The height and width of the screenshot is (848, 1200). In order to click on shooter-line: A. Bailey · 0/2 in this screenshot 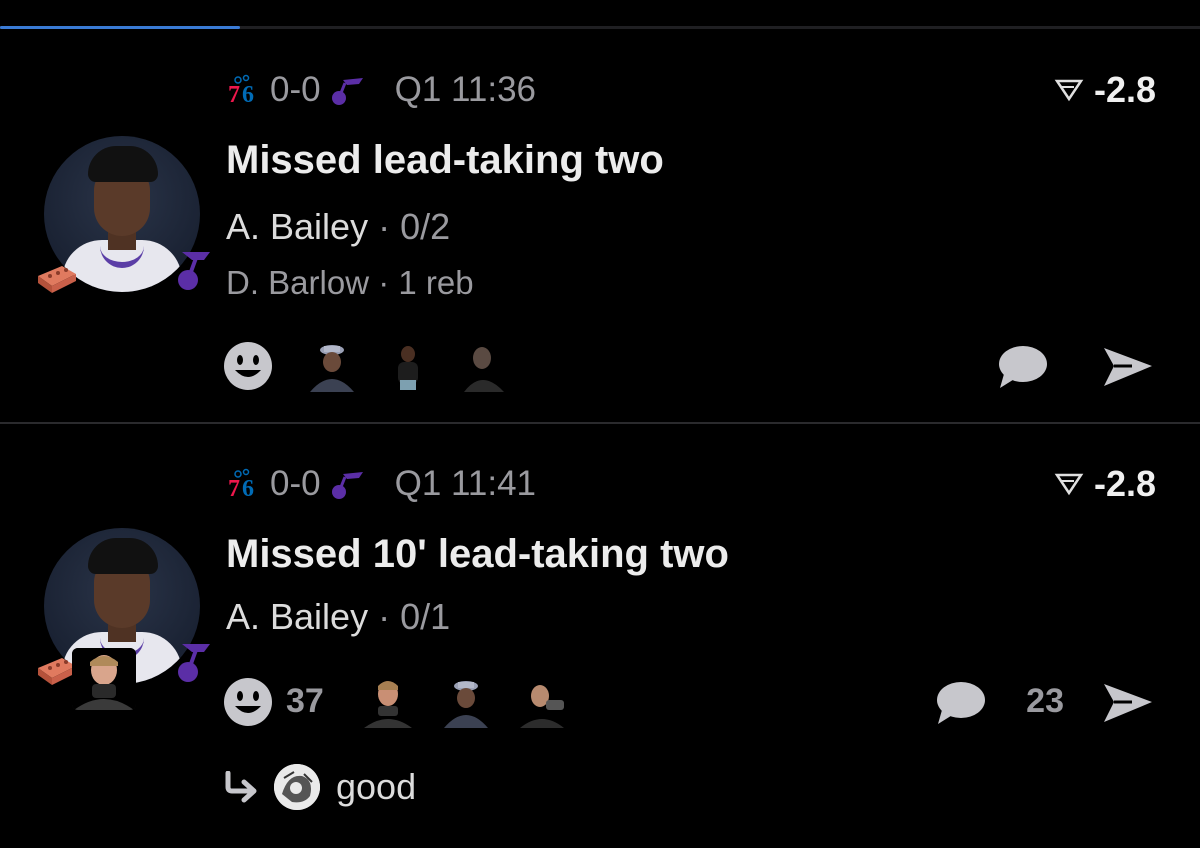, I will do `click(338, 227)`.